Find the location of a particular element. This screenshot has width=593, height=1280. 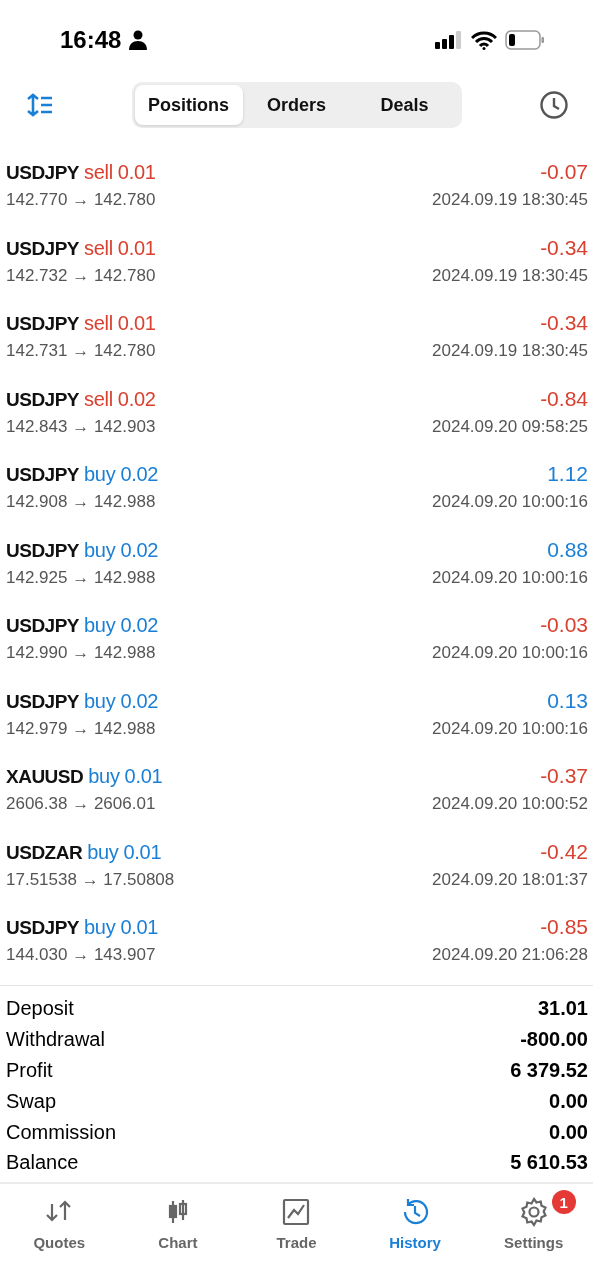

clock-icon is located at coordinates (554, 105).